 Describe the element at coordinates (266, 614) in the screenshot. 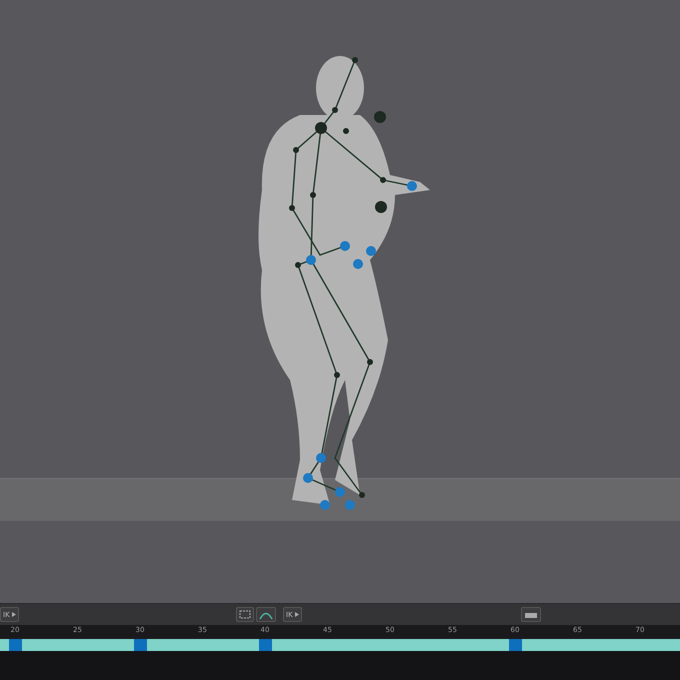

I see `curve-icon` at that location.